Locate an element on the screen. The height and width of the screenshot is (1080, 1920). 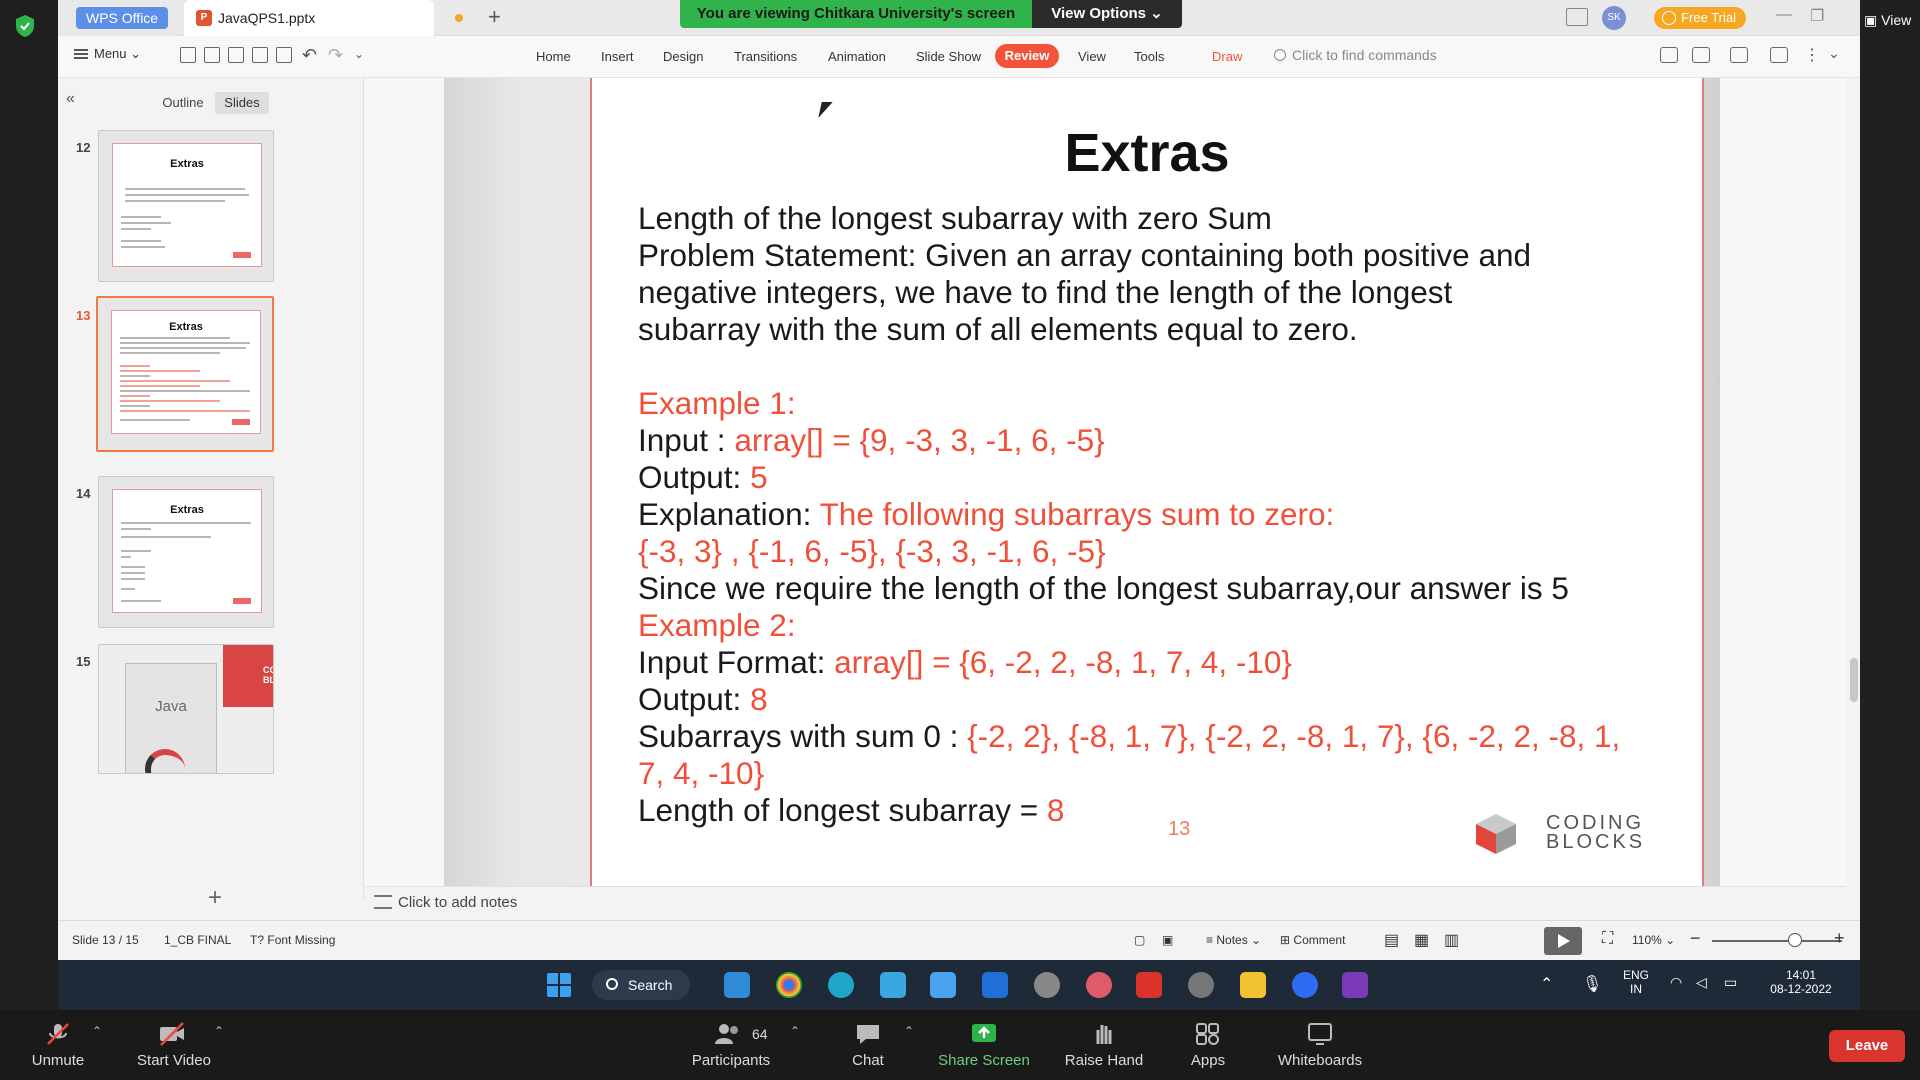
leave-button: Leave is located at coordinates (1867, 1046).